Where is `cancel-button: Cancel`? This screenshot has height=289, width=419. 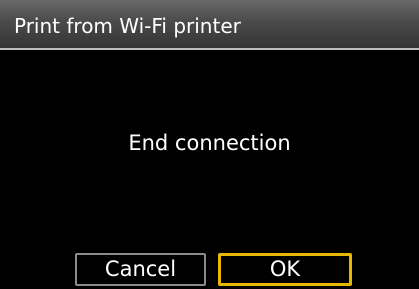 cancel-button: Cancel is located at coordinates (140, 269).